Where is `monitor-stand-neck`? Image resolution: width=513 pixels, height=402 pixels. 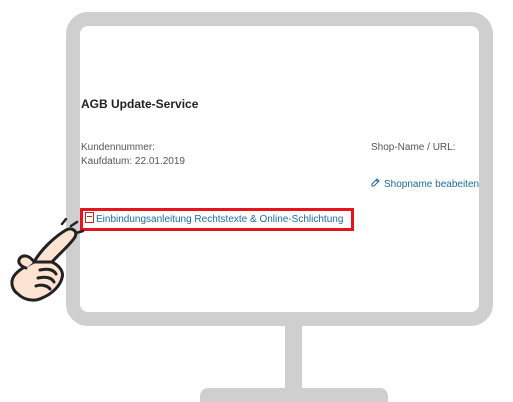
monitor-stand-neck is located at coordinates (293, 360).